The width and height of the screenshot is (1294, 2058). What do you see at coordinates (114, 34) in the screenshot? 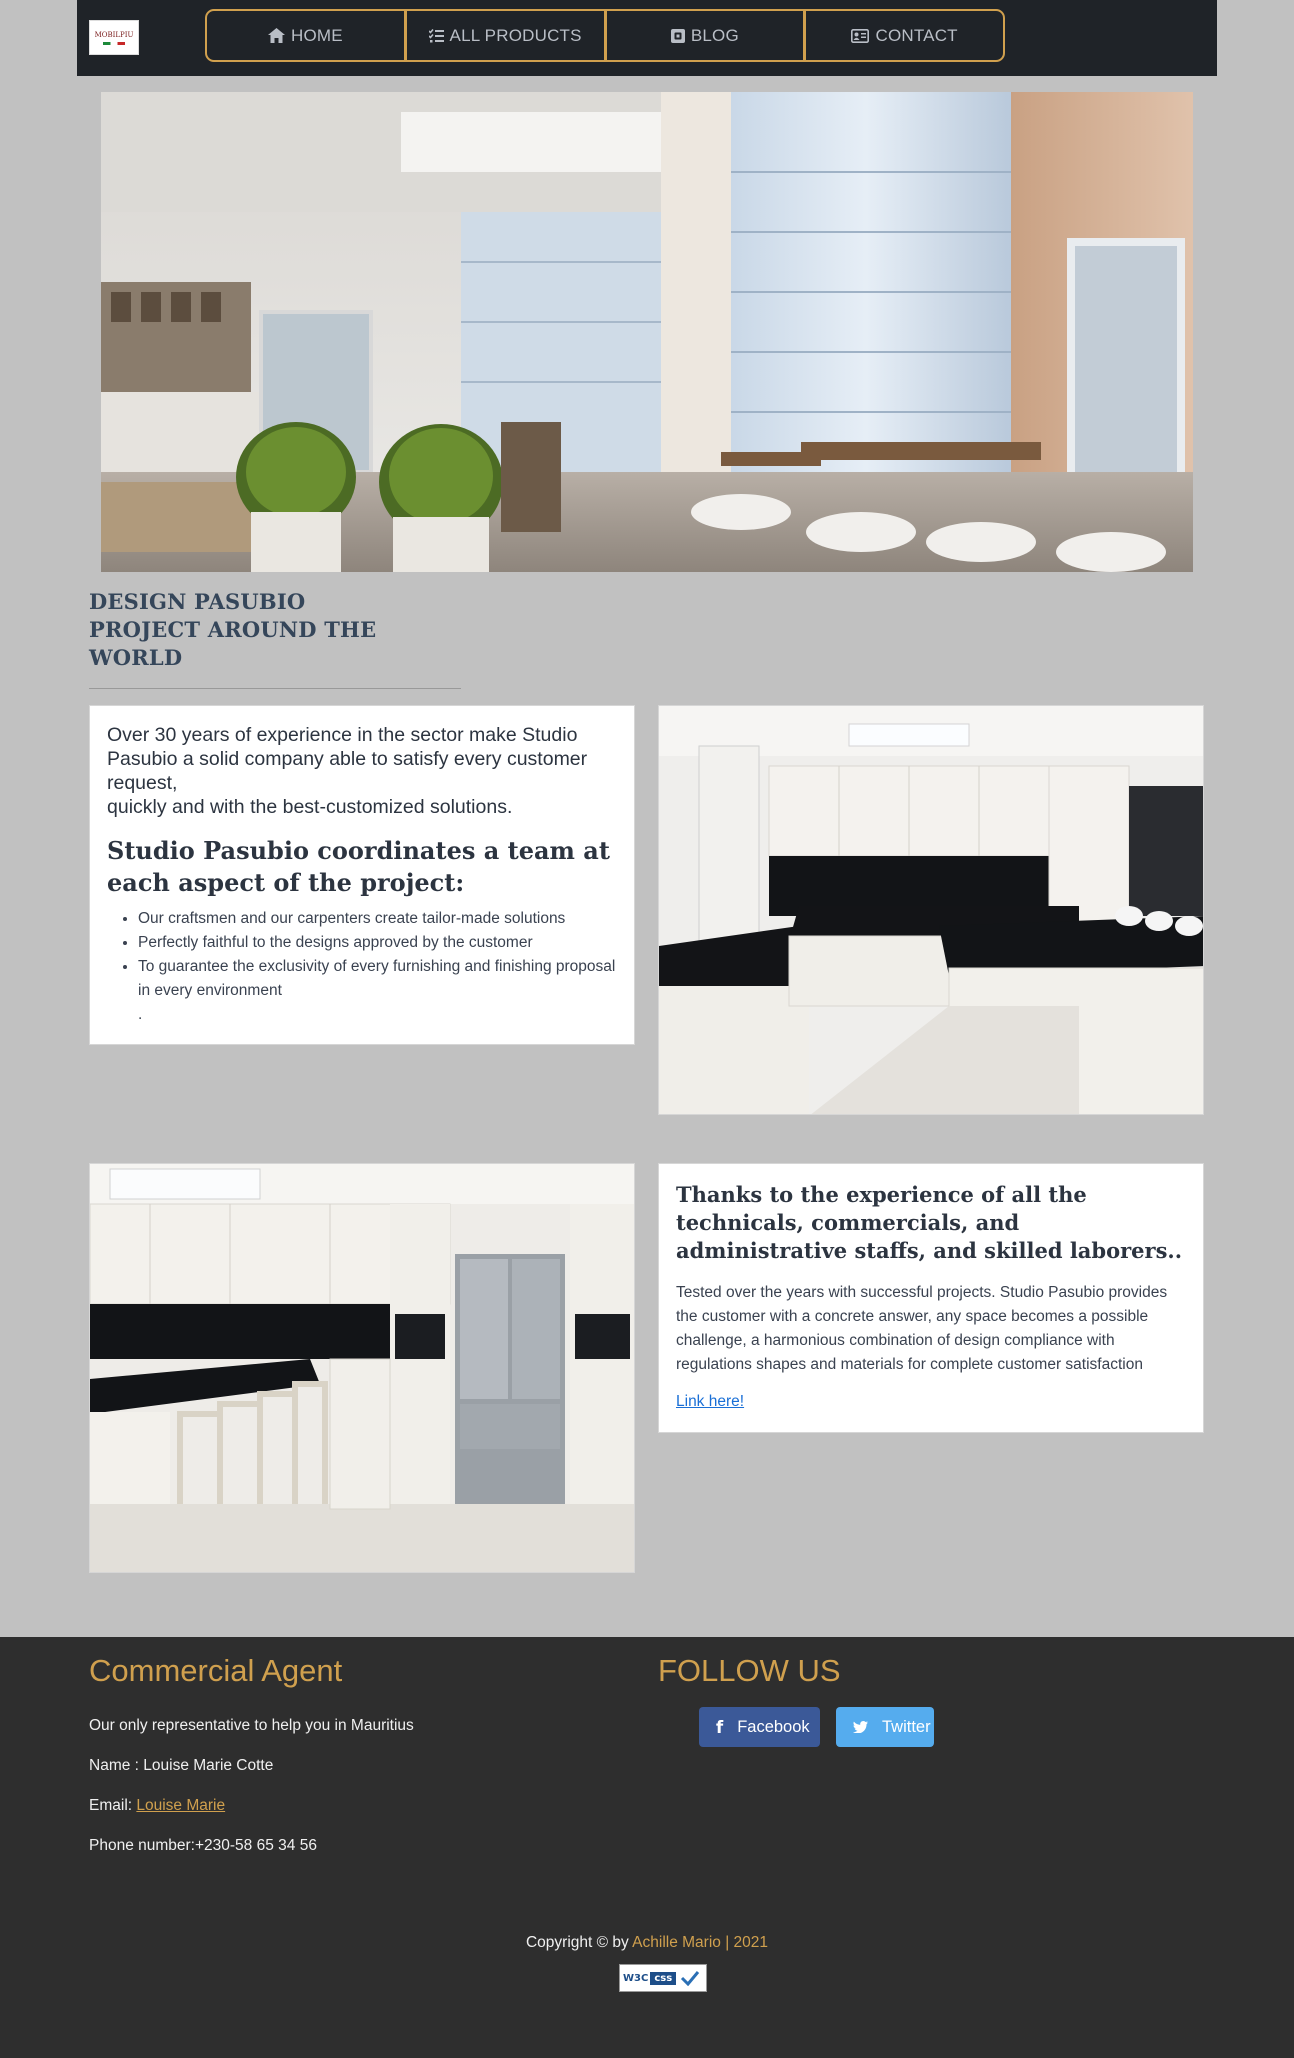
I see `logo-text: MOBILPIU` at bounding box center [114, 34].